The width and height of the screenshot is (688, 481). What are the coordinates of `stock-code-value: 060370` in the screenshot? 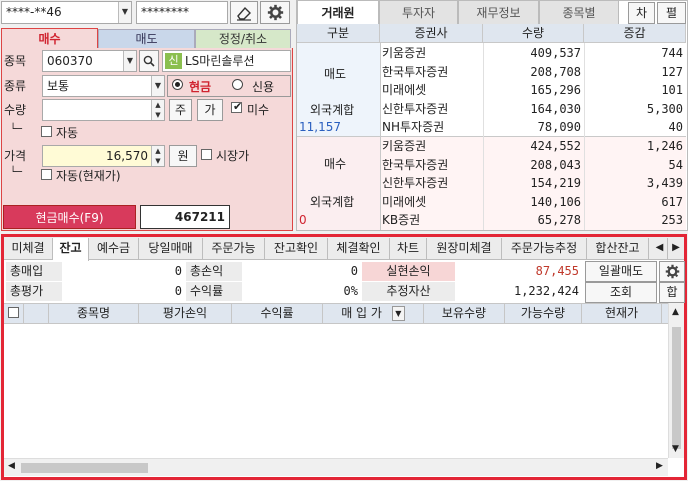 It's located at (70, 61).